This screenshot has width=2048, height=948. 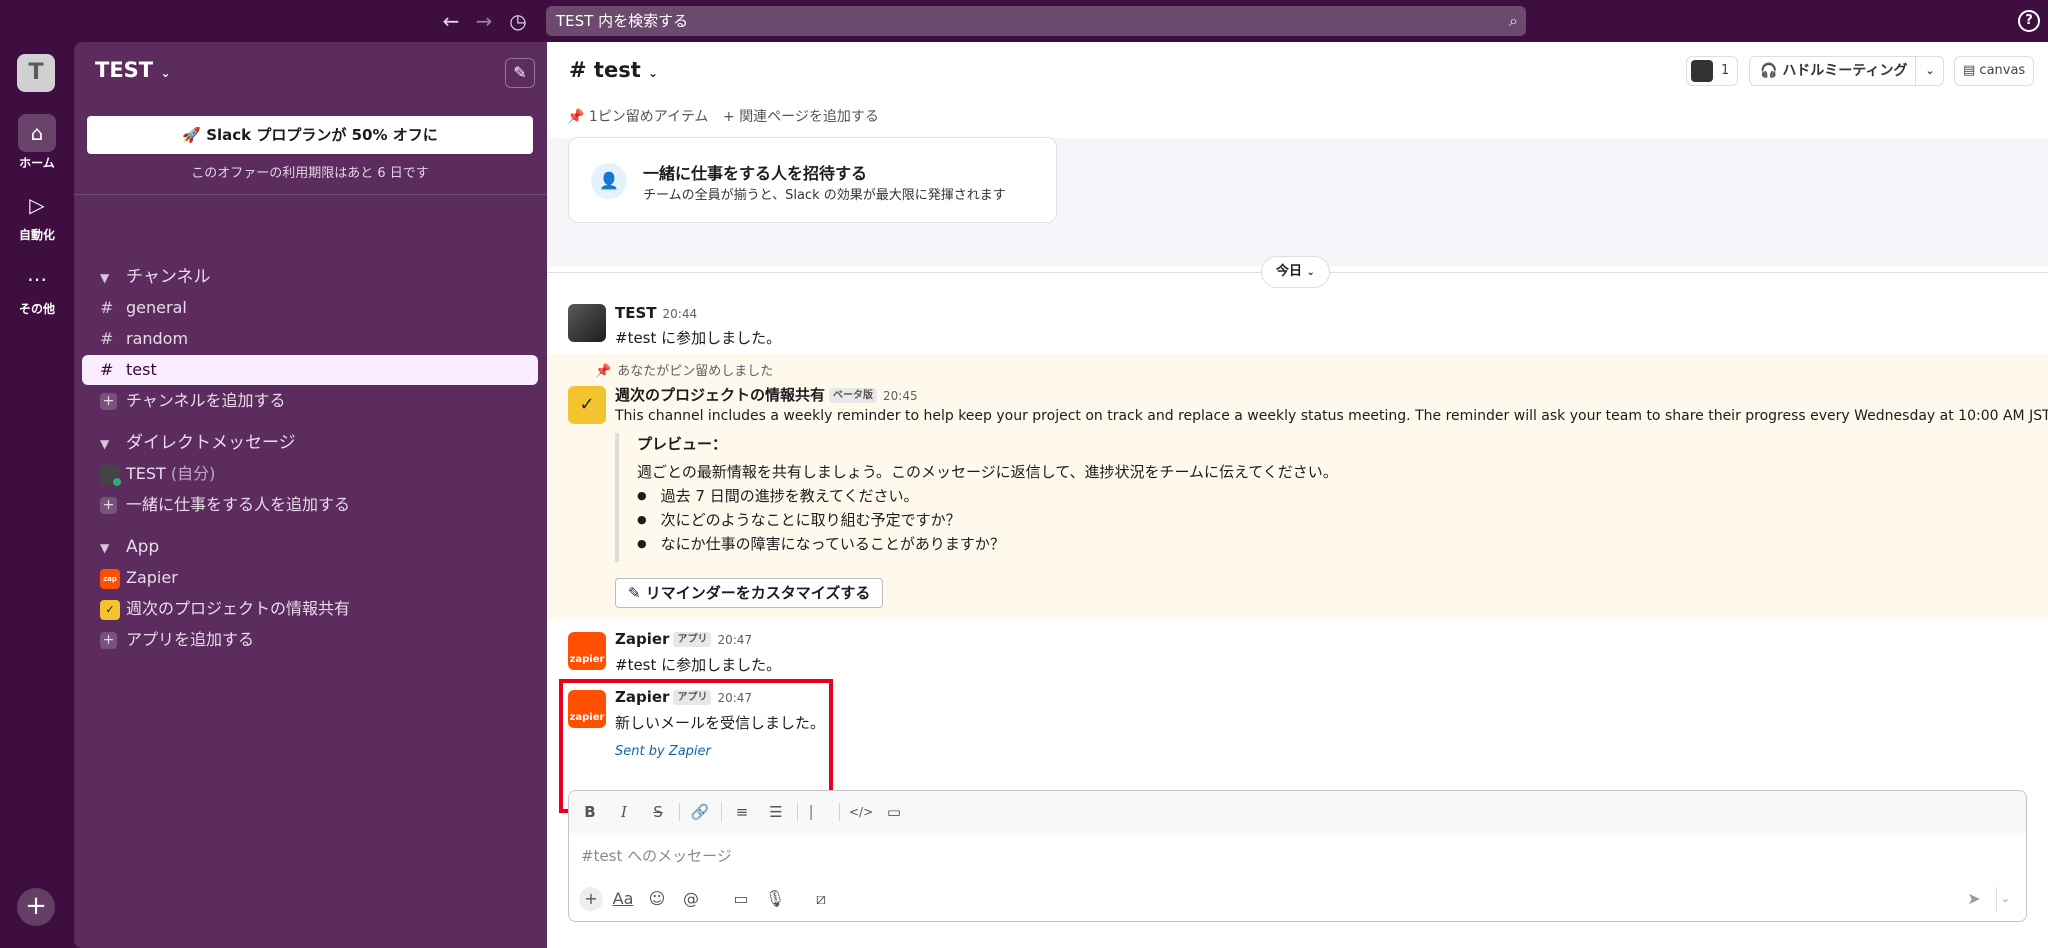 I want to click on add-channel-button: + チャンネルを追加する, so click(x=310, y=401).